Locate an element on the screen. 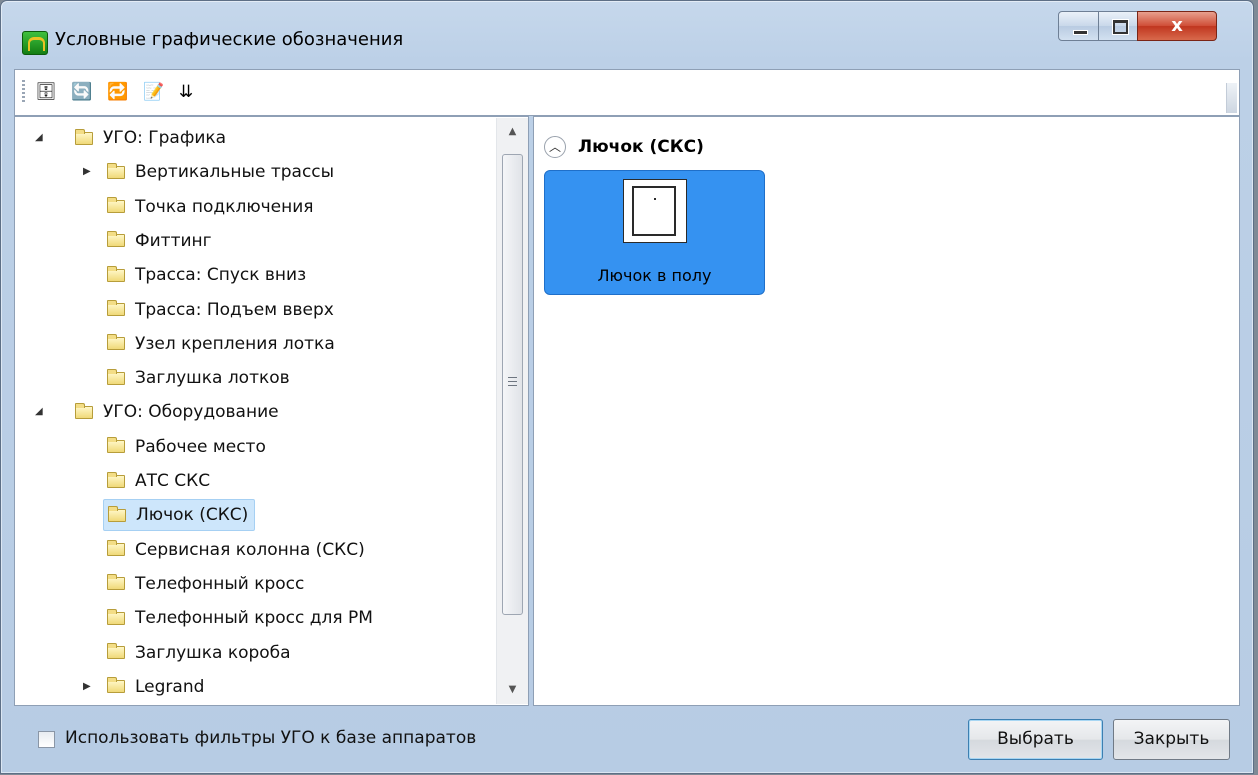  sort-icon: ⇊ is located at coordinates (186, 92).